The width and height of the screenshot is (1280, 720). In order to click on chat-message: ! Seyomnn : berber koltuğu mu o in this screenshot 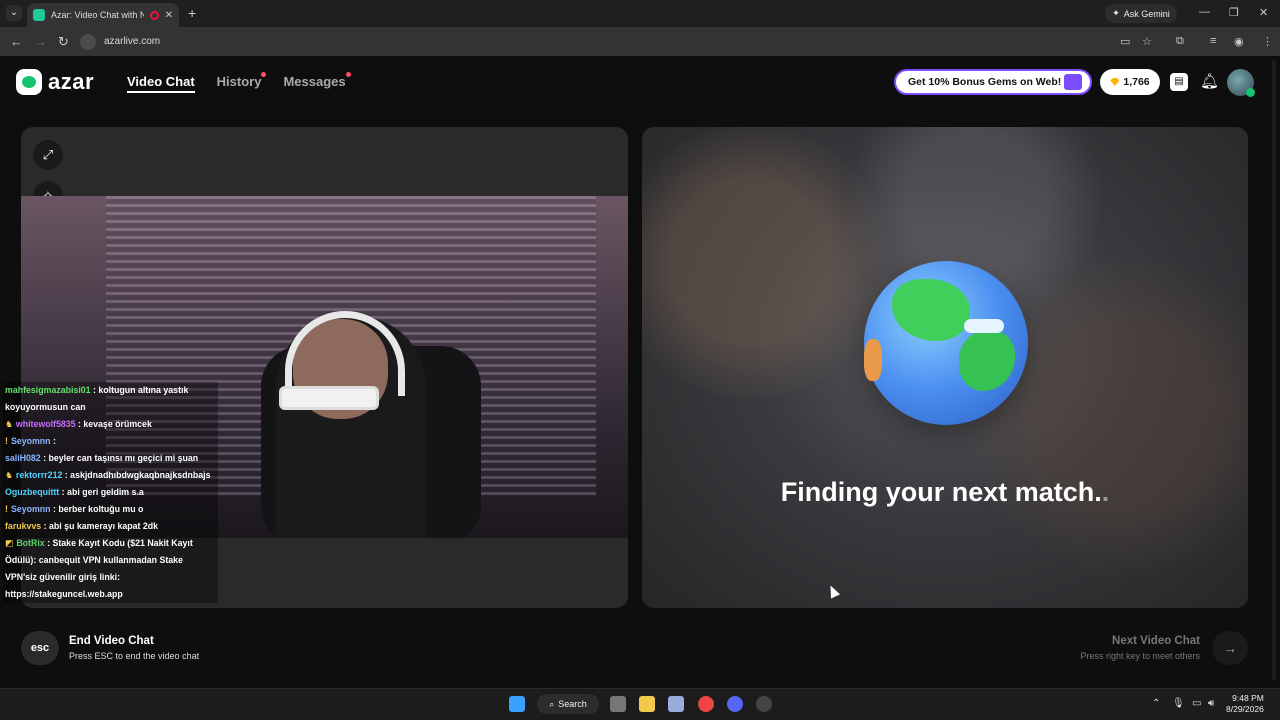, I will do `click(110, 509)`.